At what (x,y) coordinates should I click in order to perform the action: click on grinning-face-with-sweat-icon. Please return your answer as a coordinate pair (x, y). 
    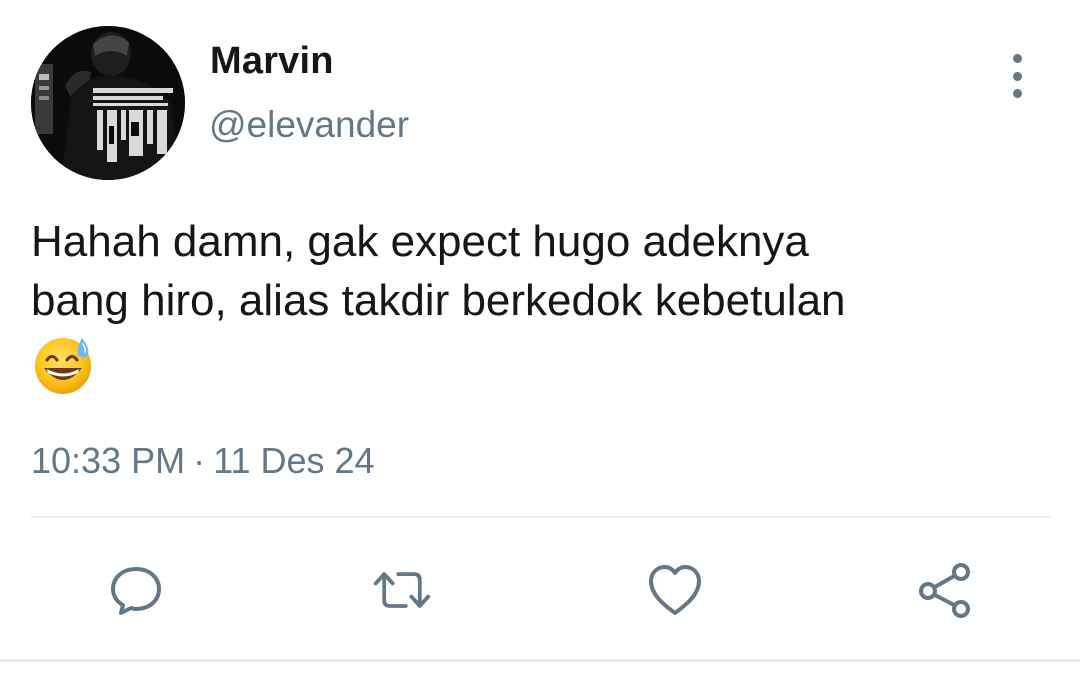
    Looking at the image, I should click on (63, 365).